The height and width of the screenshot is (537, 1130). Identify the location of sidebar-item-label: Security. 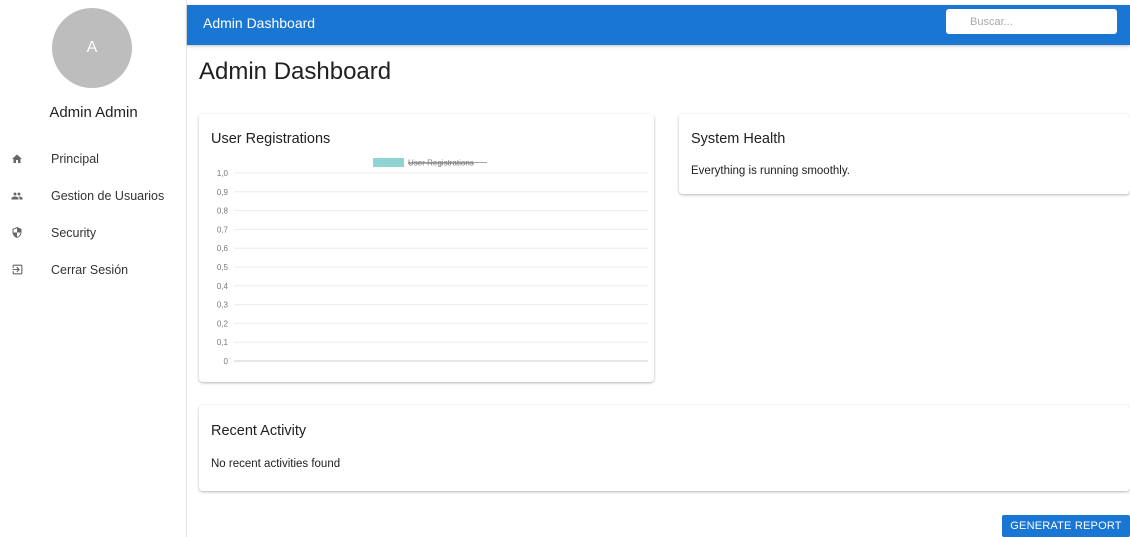
(74, 232).